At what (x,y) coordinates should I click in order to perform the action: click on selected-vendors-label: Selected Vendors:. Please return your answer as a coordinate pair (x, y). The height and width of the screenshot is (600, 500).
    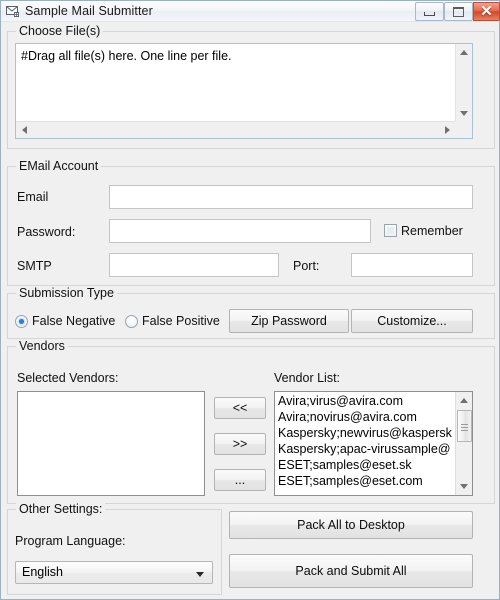
    Looking at the image, I should click on (68, 378).